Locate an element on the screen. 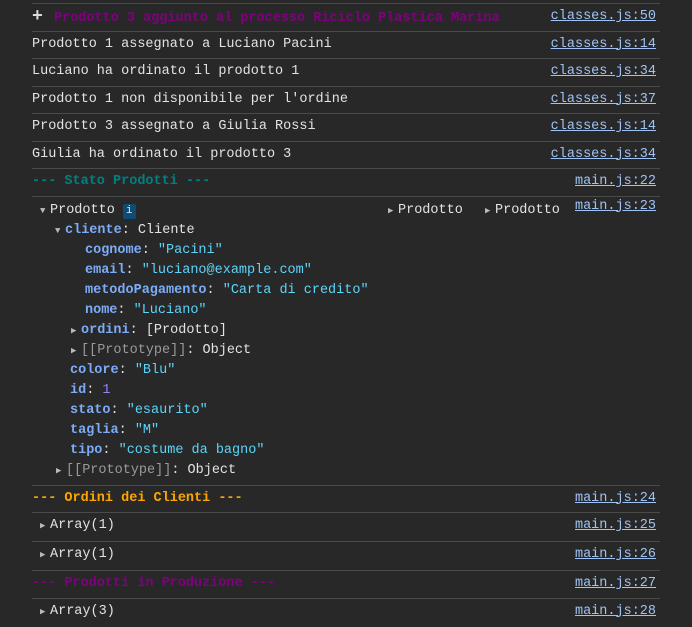 The height and width of the screenshot is (627, 692). property-tipo: tipo: "costume da bagno" is located at coordinates (167, 450).